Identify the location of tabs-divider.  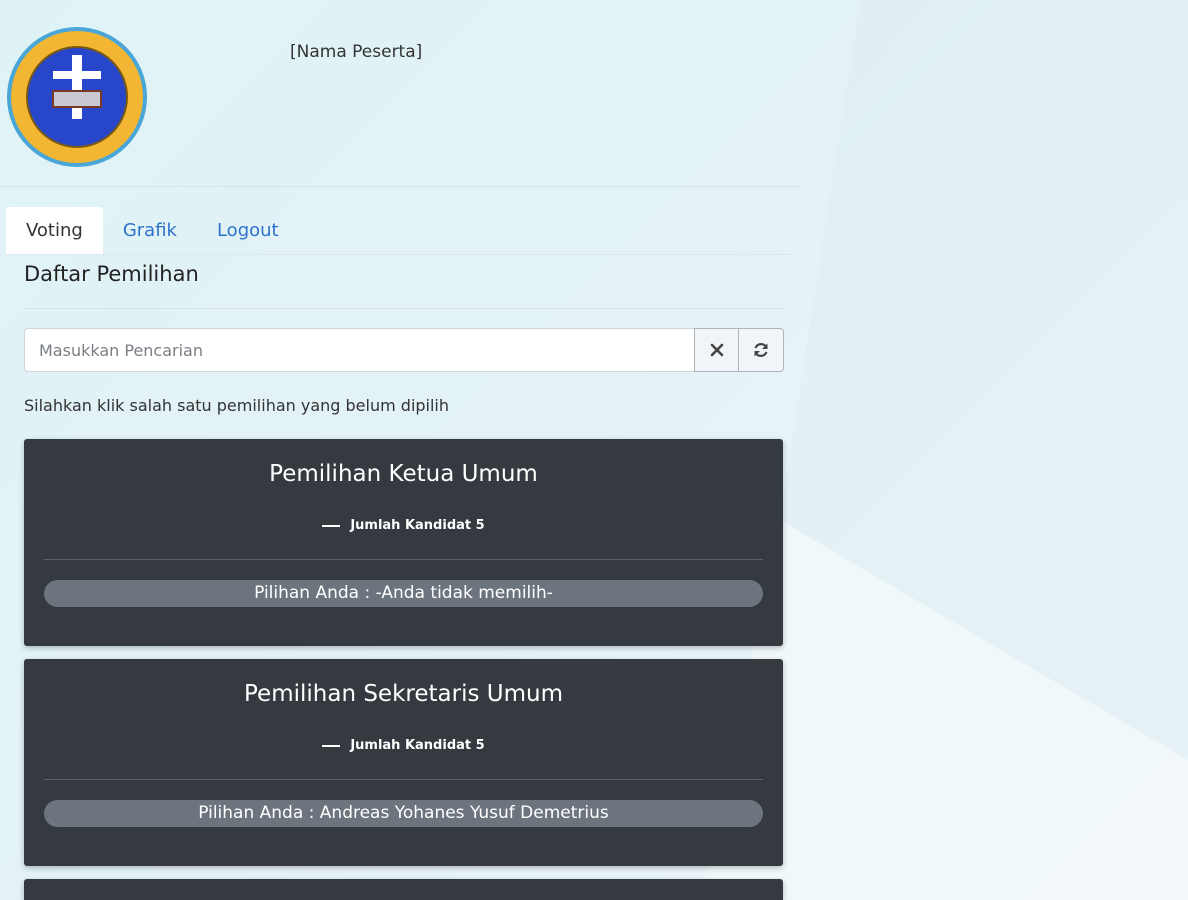
(399, 254).